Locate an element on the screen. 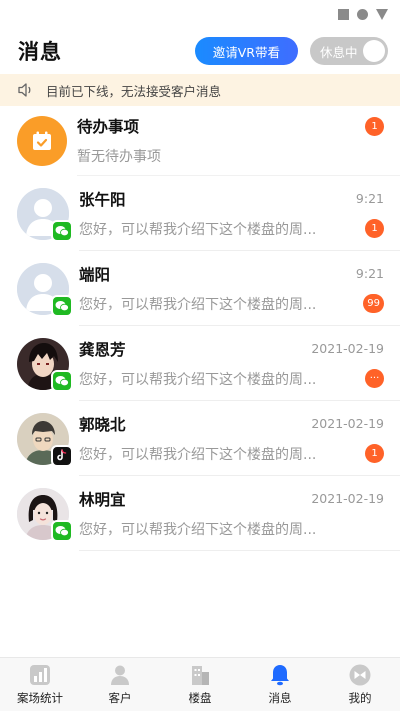 This screenshot has height=711, width=400. bottom-tab-bar: 案场统计 客户 楼盘 消息 我的 is located at coordinates (200, 684).